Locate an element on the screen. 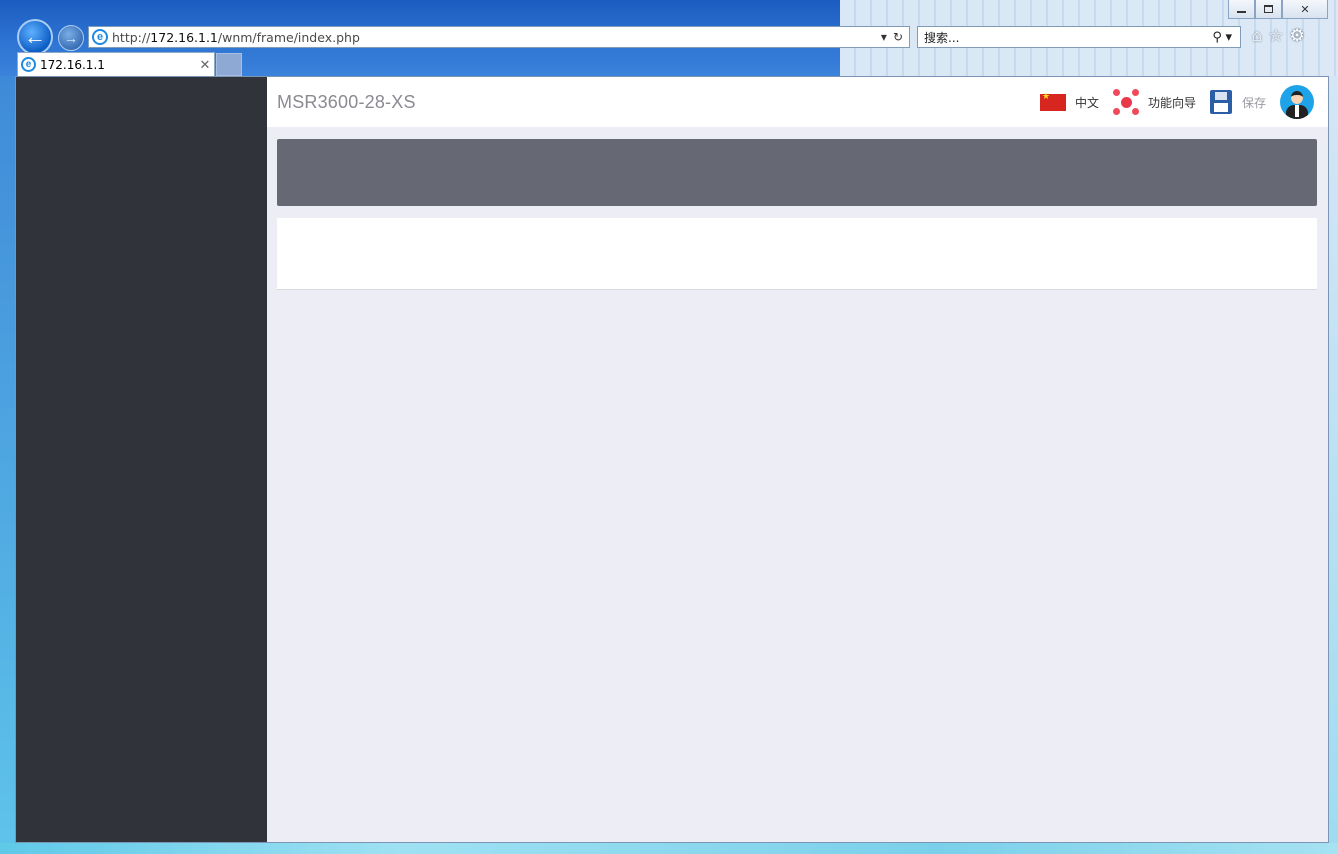  minimize-button is located at coordinates (1241, 9).